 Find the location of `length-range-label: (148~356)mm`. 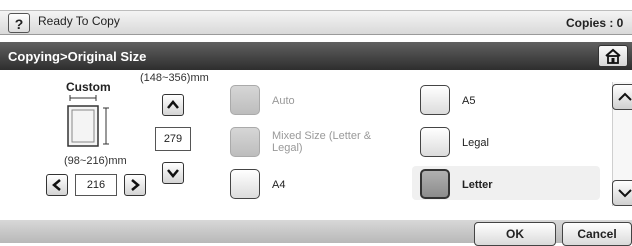

length-range-label: (148~356)mm is located at coordinates (174, 78).